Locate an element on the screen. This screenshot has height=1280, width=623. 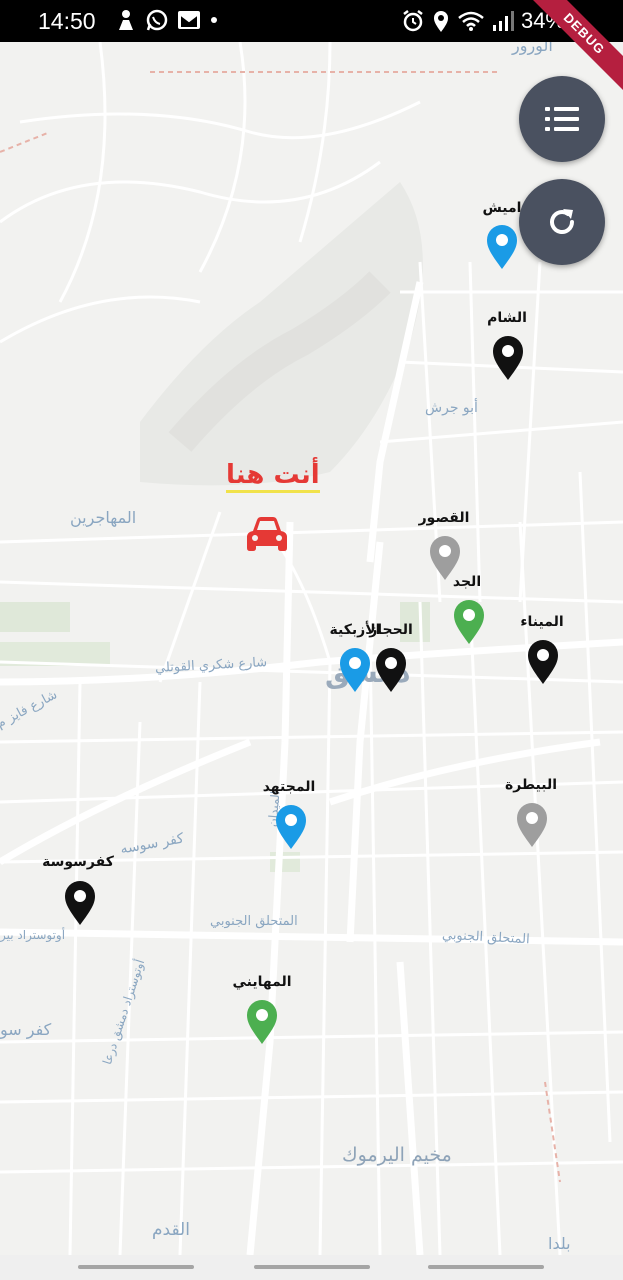
marker-label: البيطرة is located at coordinates (531, 785).